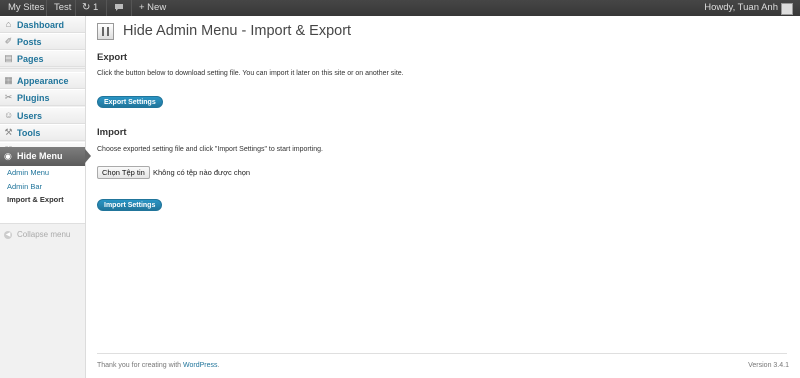  What do you see at coordinates (123, 172) in the screenshot?
I see `choose-file-button: Chọn Tệp tin` at bounding box center [123, 172].